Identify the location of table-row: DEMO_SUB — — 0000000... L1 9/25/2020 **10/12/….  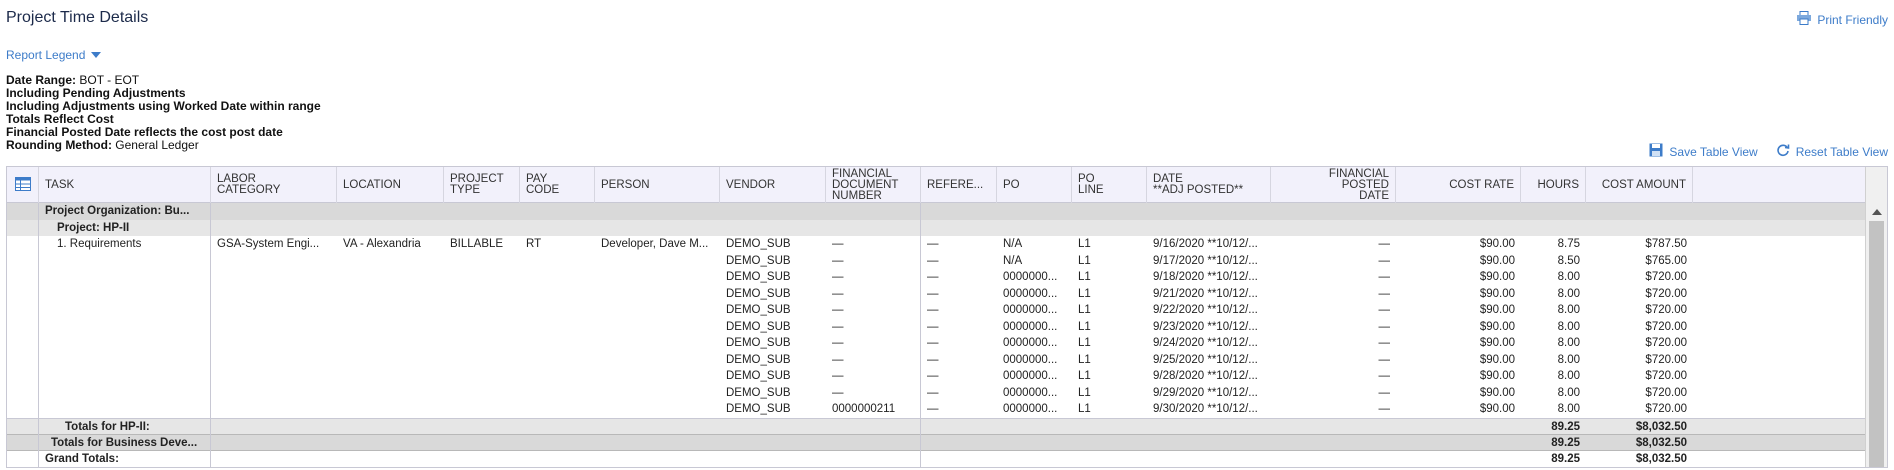
(936, 360).